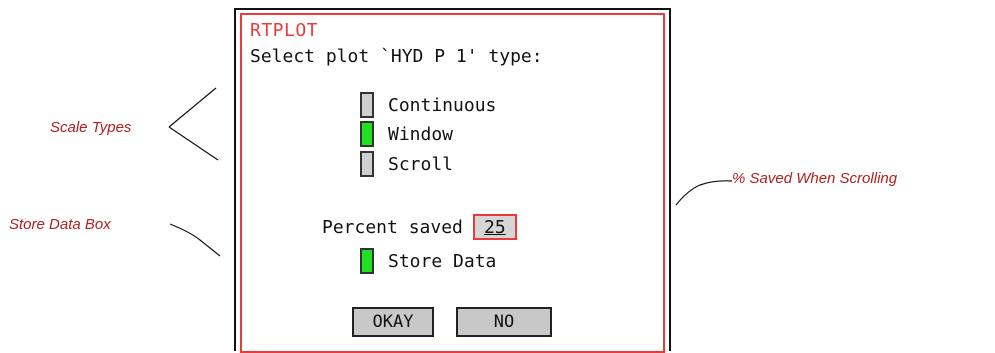  I want to click on percent-saved-line, so click(704, 193).